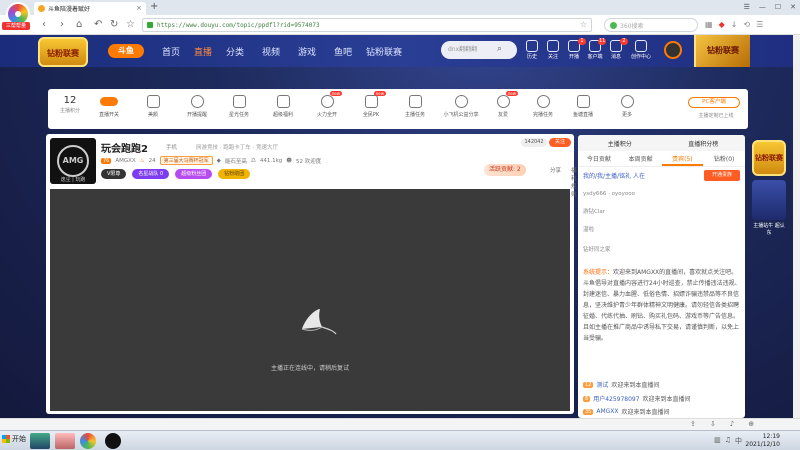 Image resolution: width=800 pixels, height=450 pixels. I want to click on tool-reminder: 开播提醒, so click(197, 106).